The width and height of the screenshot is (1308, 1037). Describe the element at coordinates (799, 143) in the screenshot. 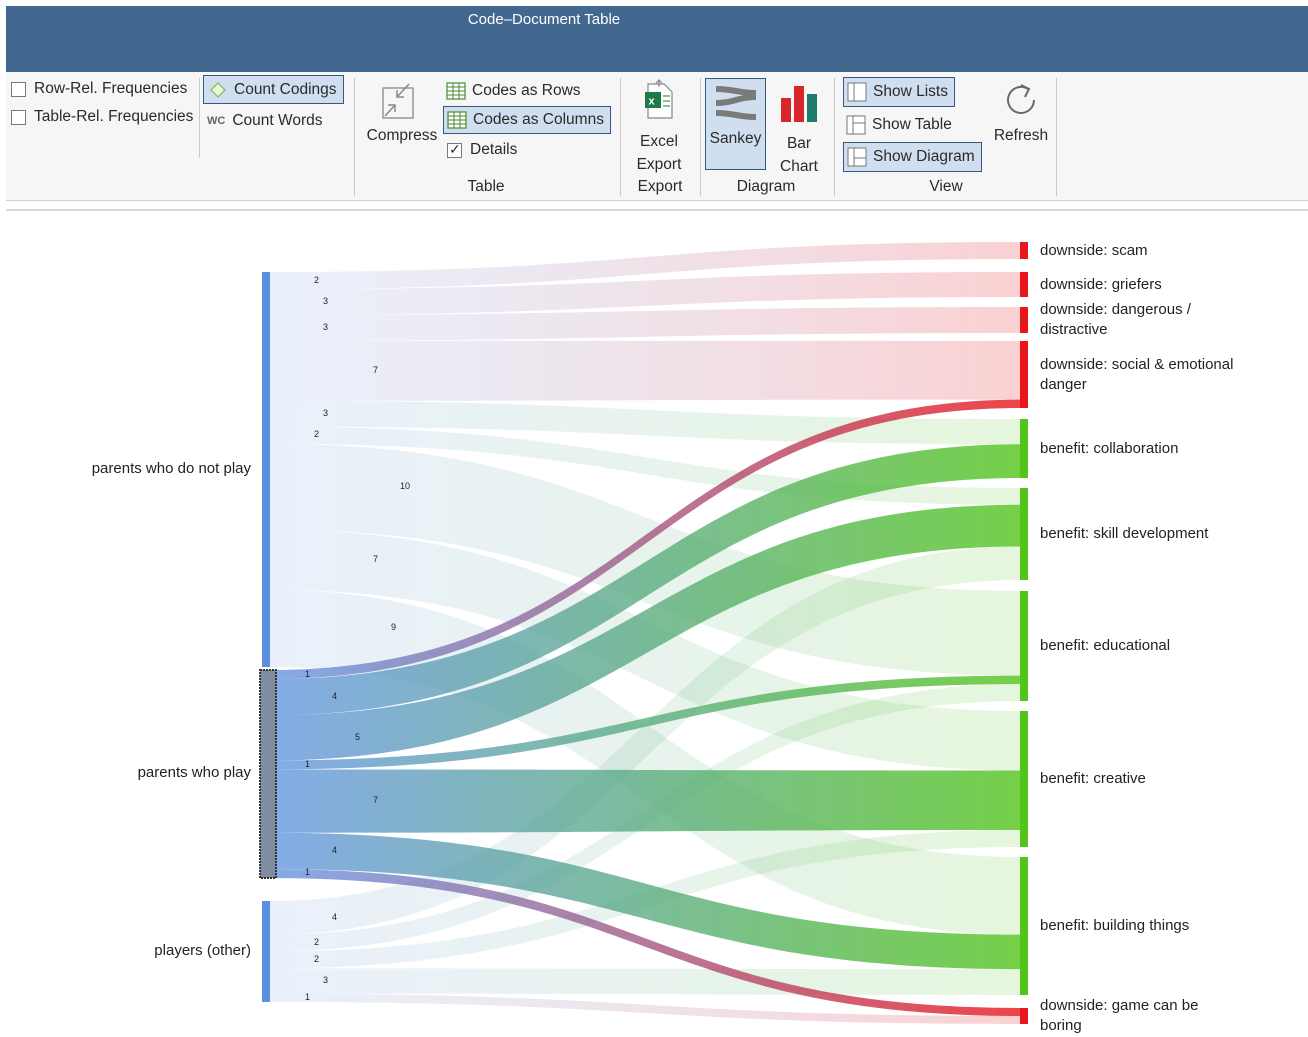

I see `bar-label-line1: Bar` at that location.